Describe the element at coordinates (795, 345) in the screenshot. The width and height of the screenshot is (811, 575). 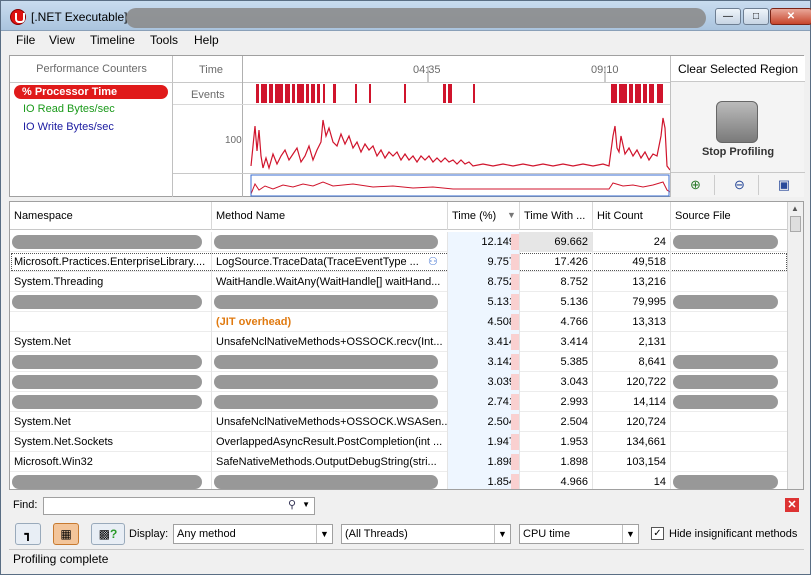
I see `vertical-scrollbar: ▲` at that location.